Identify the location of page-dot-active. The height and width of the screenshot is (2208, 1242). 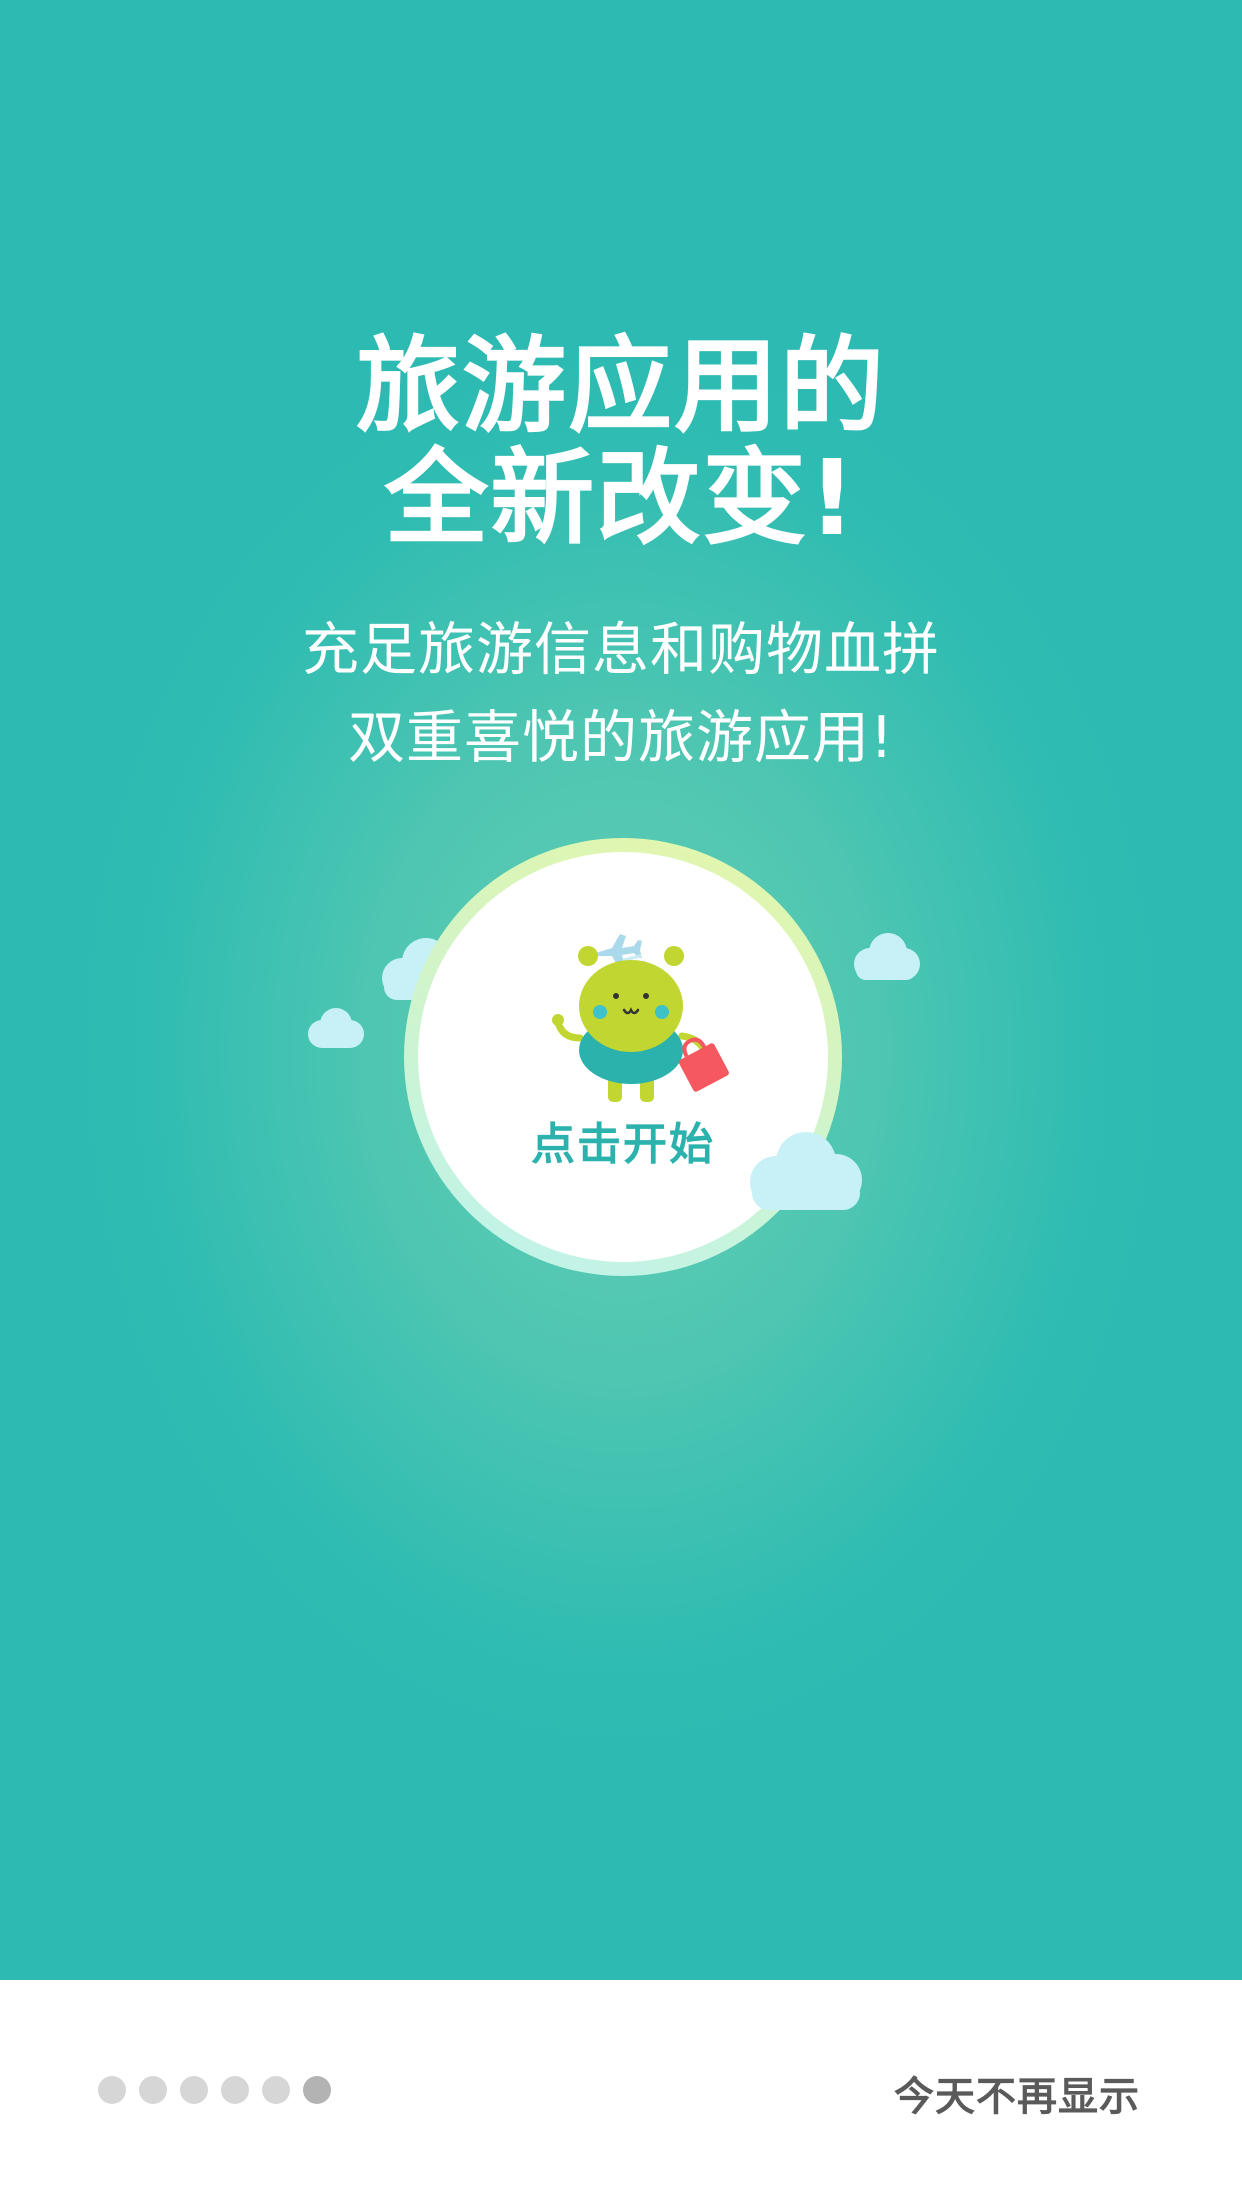
(317, 2090).